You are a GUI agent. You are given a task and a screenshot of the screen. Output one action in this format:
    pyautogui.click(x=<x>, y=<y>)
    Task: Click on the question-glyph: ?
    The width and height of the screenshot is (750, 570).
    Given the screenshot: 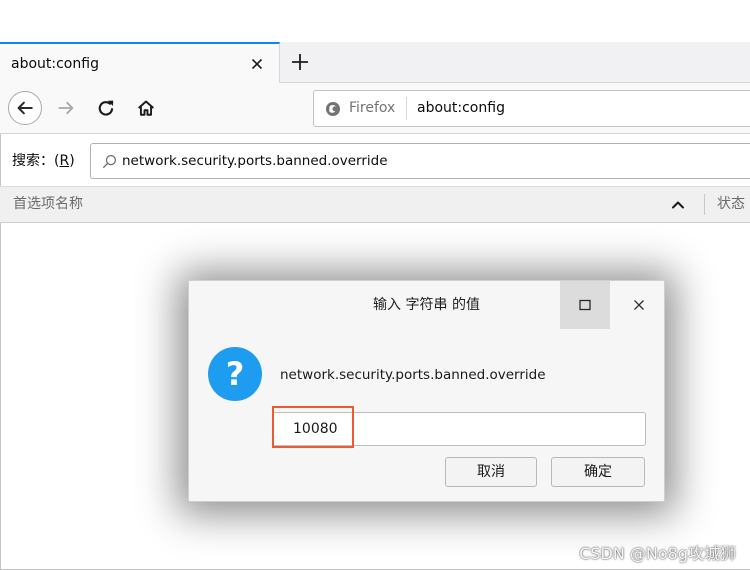 What is the action you would take?
    pyautogui.click(x=235, y=374)
    